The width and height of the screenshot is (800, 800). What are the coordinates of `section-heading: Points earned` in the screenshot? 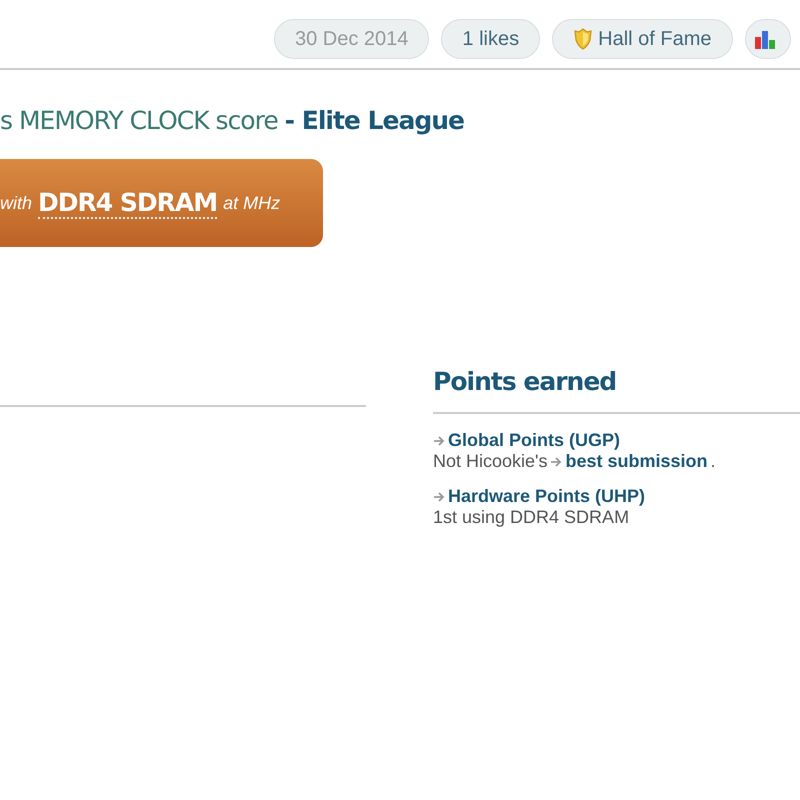 It's located at (525, 381).